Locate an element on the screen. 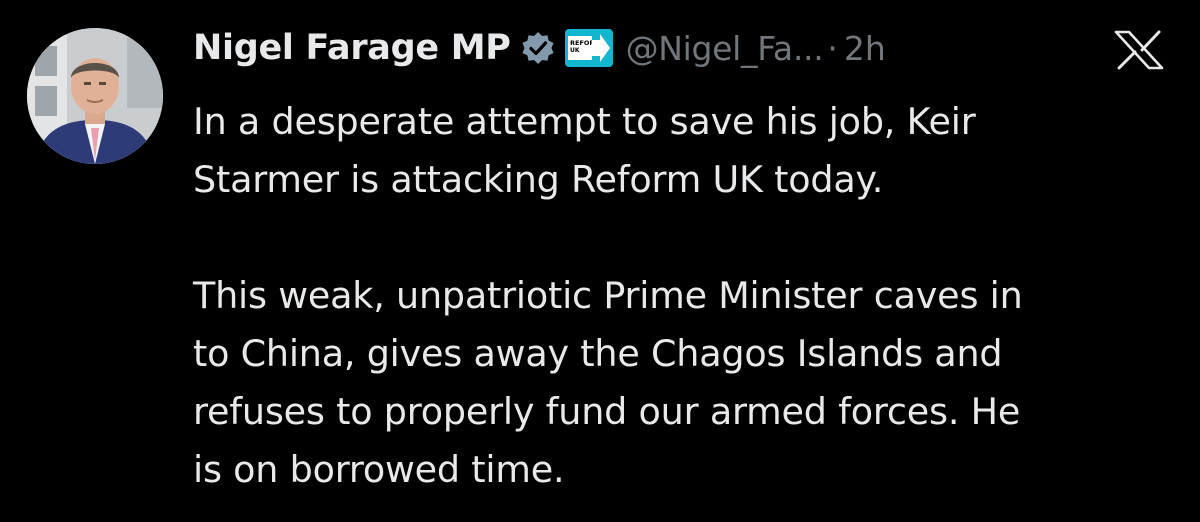 The image size is (1200, 522). verified-badge-icon is located at coordinates (538, 48).